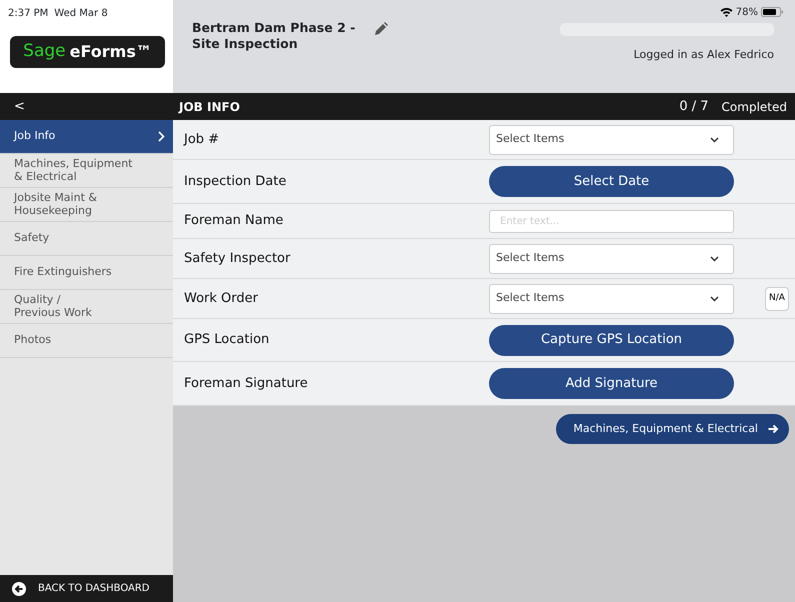 The height and width of the screenshot is (602, 795). What do you see at coordinates (236, 181) in the screenshot?
I see `field-label: Inspection Date` at bounding box center [236, 181].